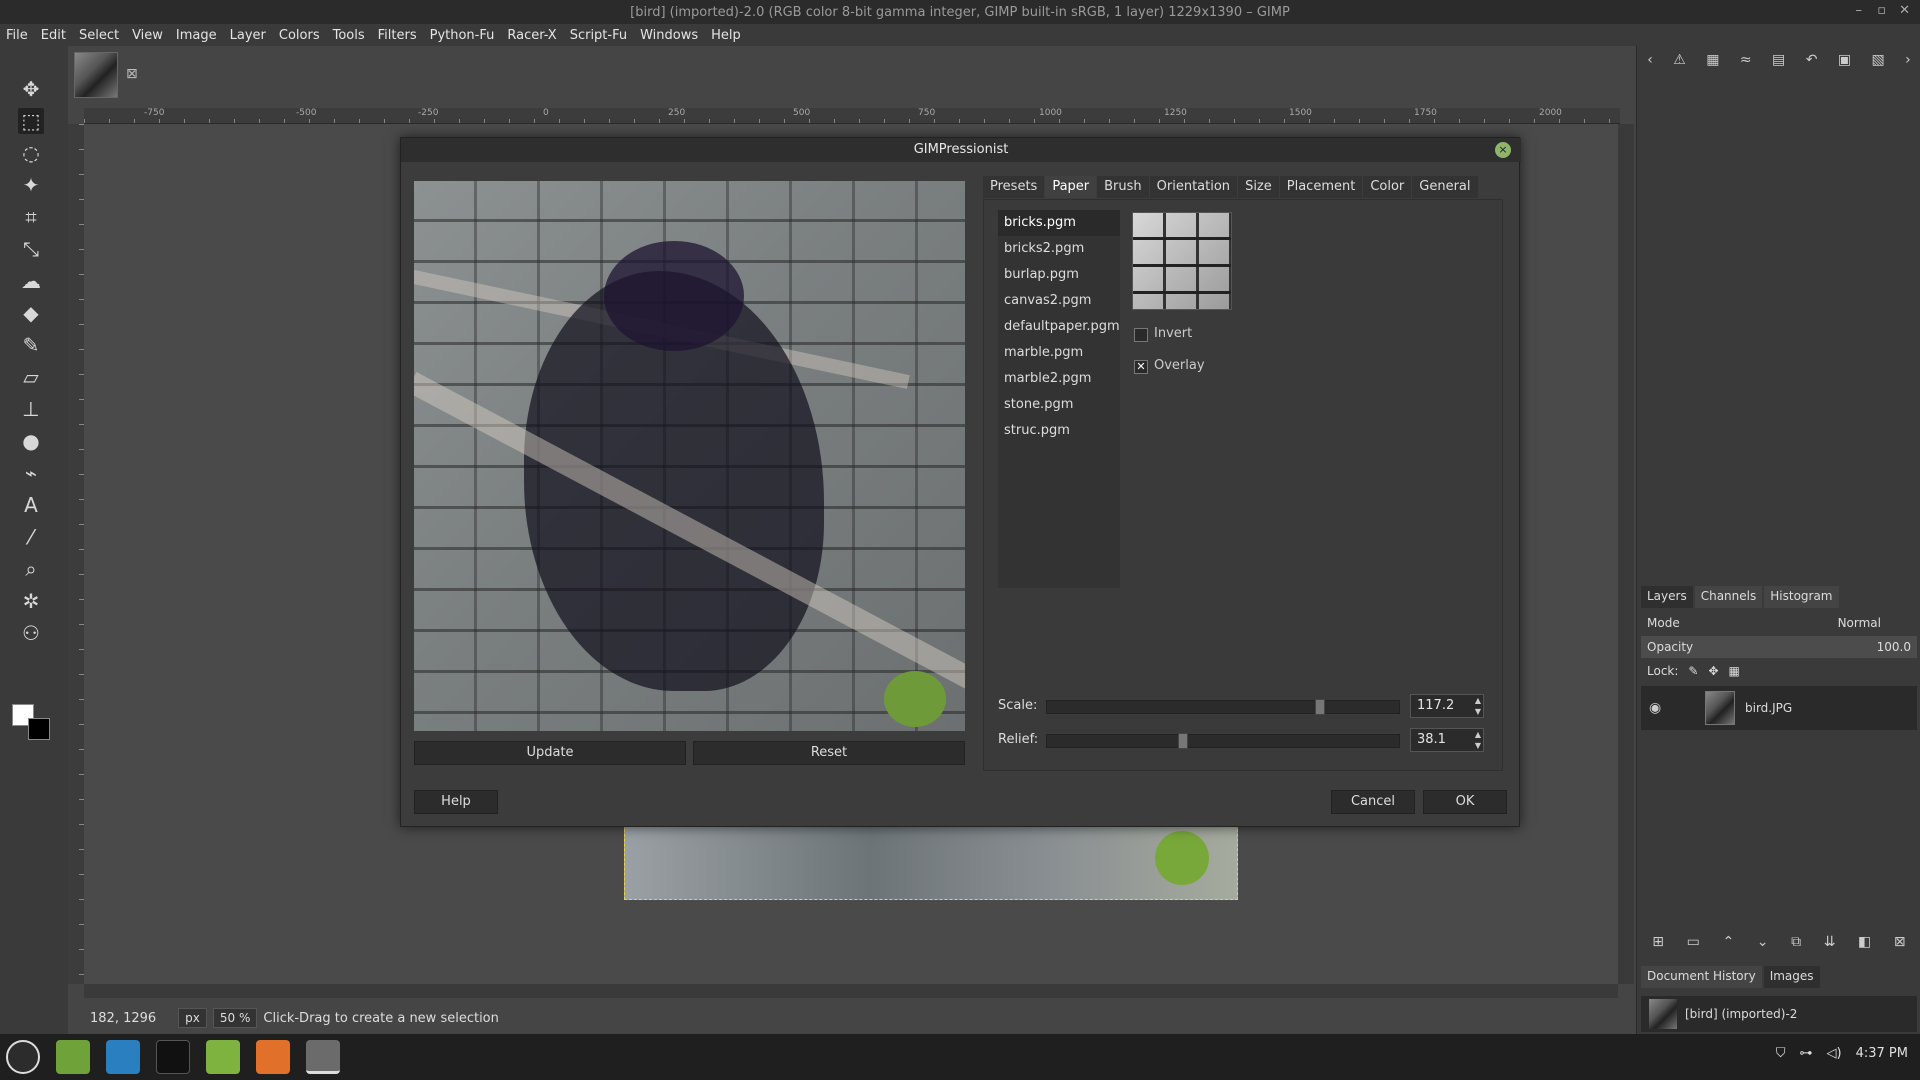 The image size is (1920, 1080). What do you see at coordinates (31, 153) in the screenshot?
I see `lasso-tool-icon: ◌` at bounding box center [31, 153].